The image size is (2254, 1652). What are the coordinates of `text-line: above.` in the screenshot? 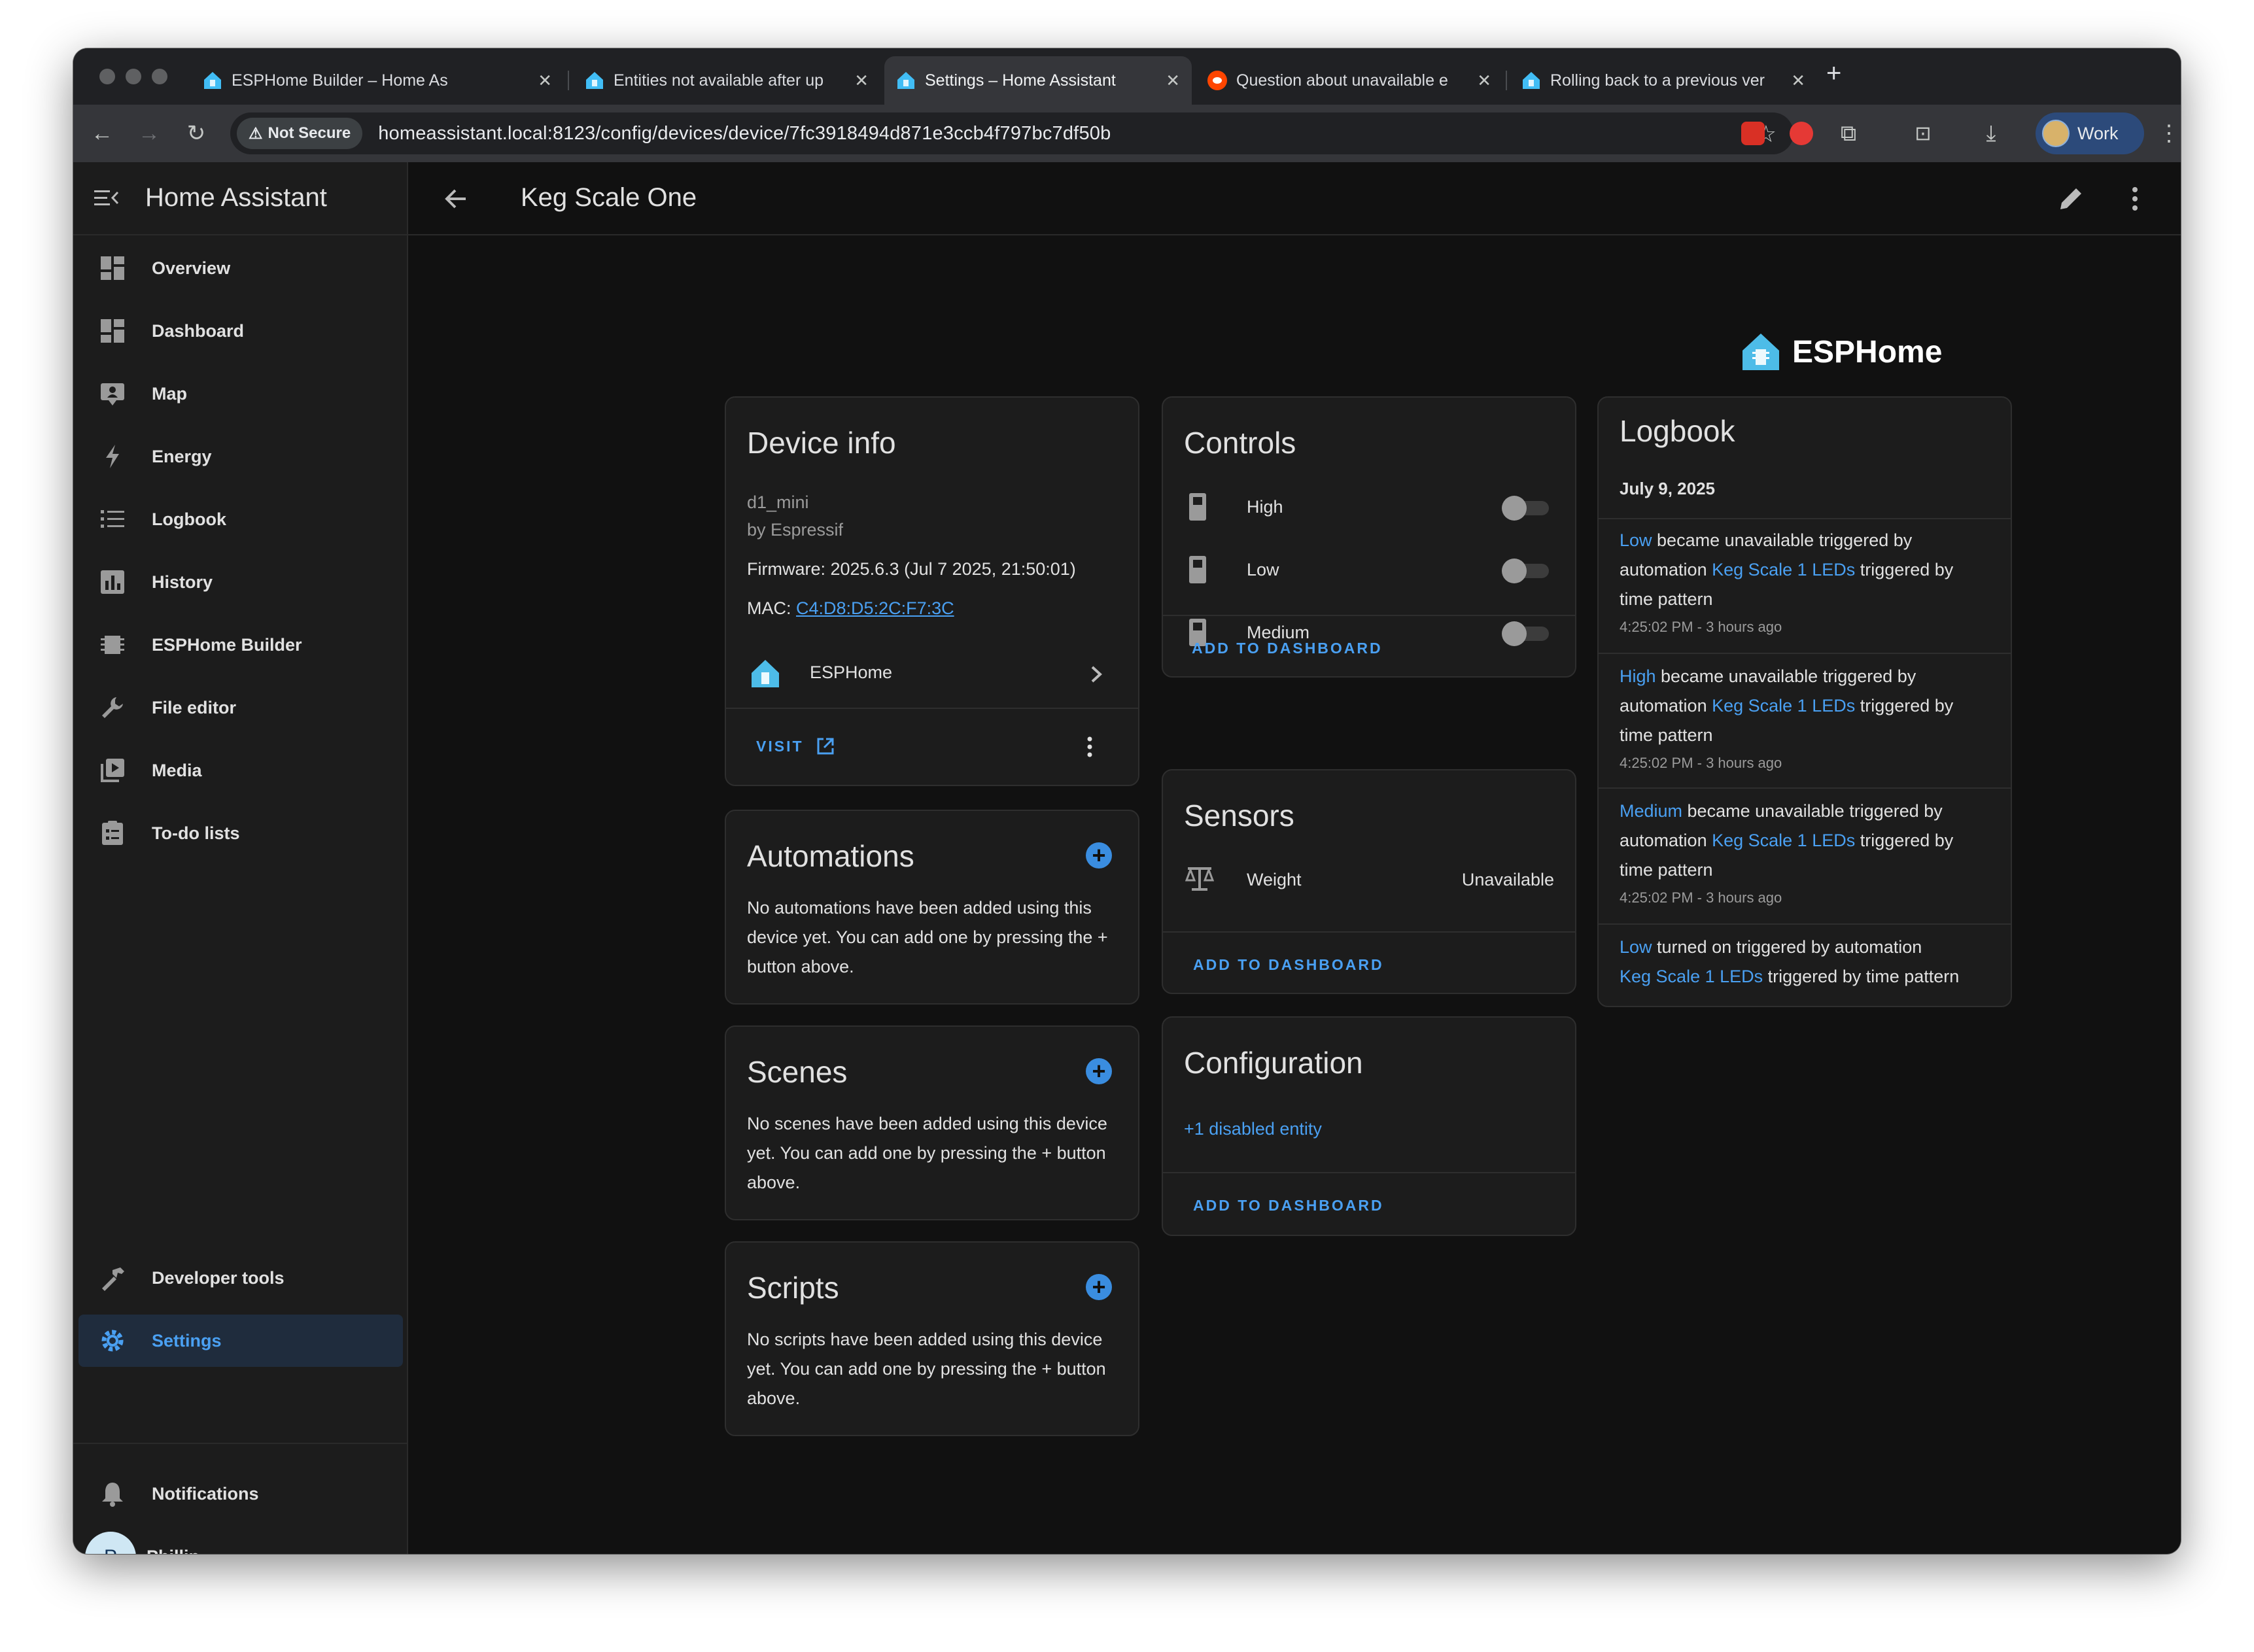 It's located at (774, 1398).